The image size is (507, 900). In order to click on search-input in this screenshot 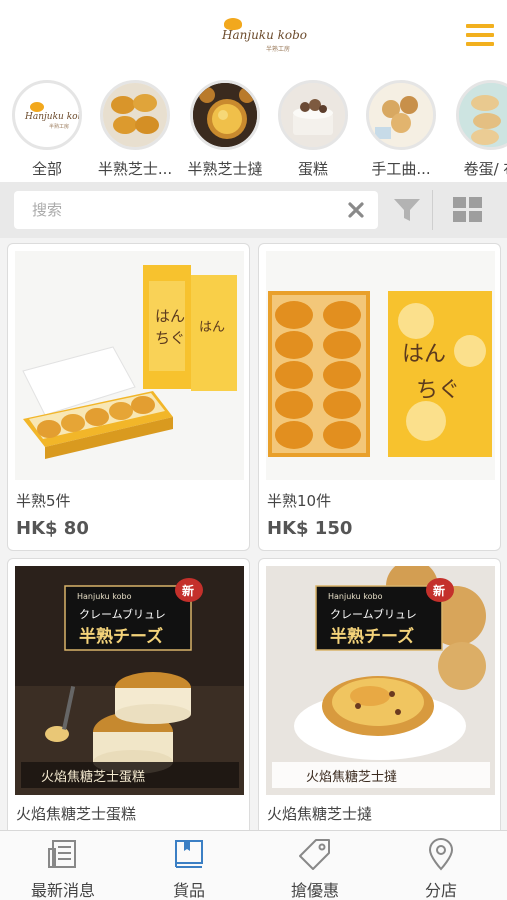, I will do `click(182, 210)`.